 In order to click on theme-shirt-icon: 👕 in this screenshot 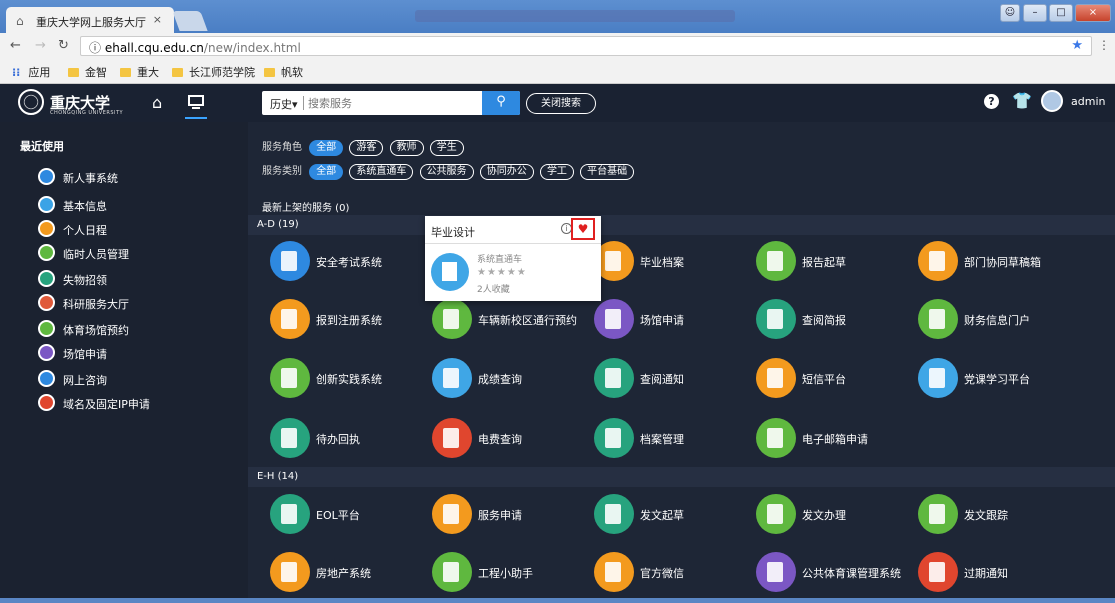, I will do `click(1022, 100)`.